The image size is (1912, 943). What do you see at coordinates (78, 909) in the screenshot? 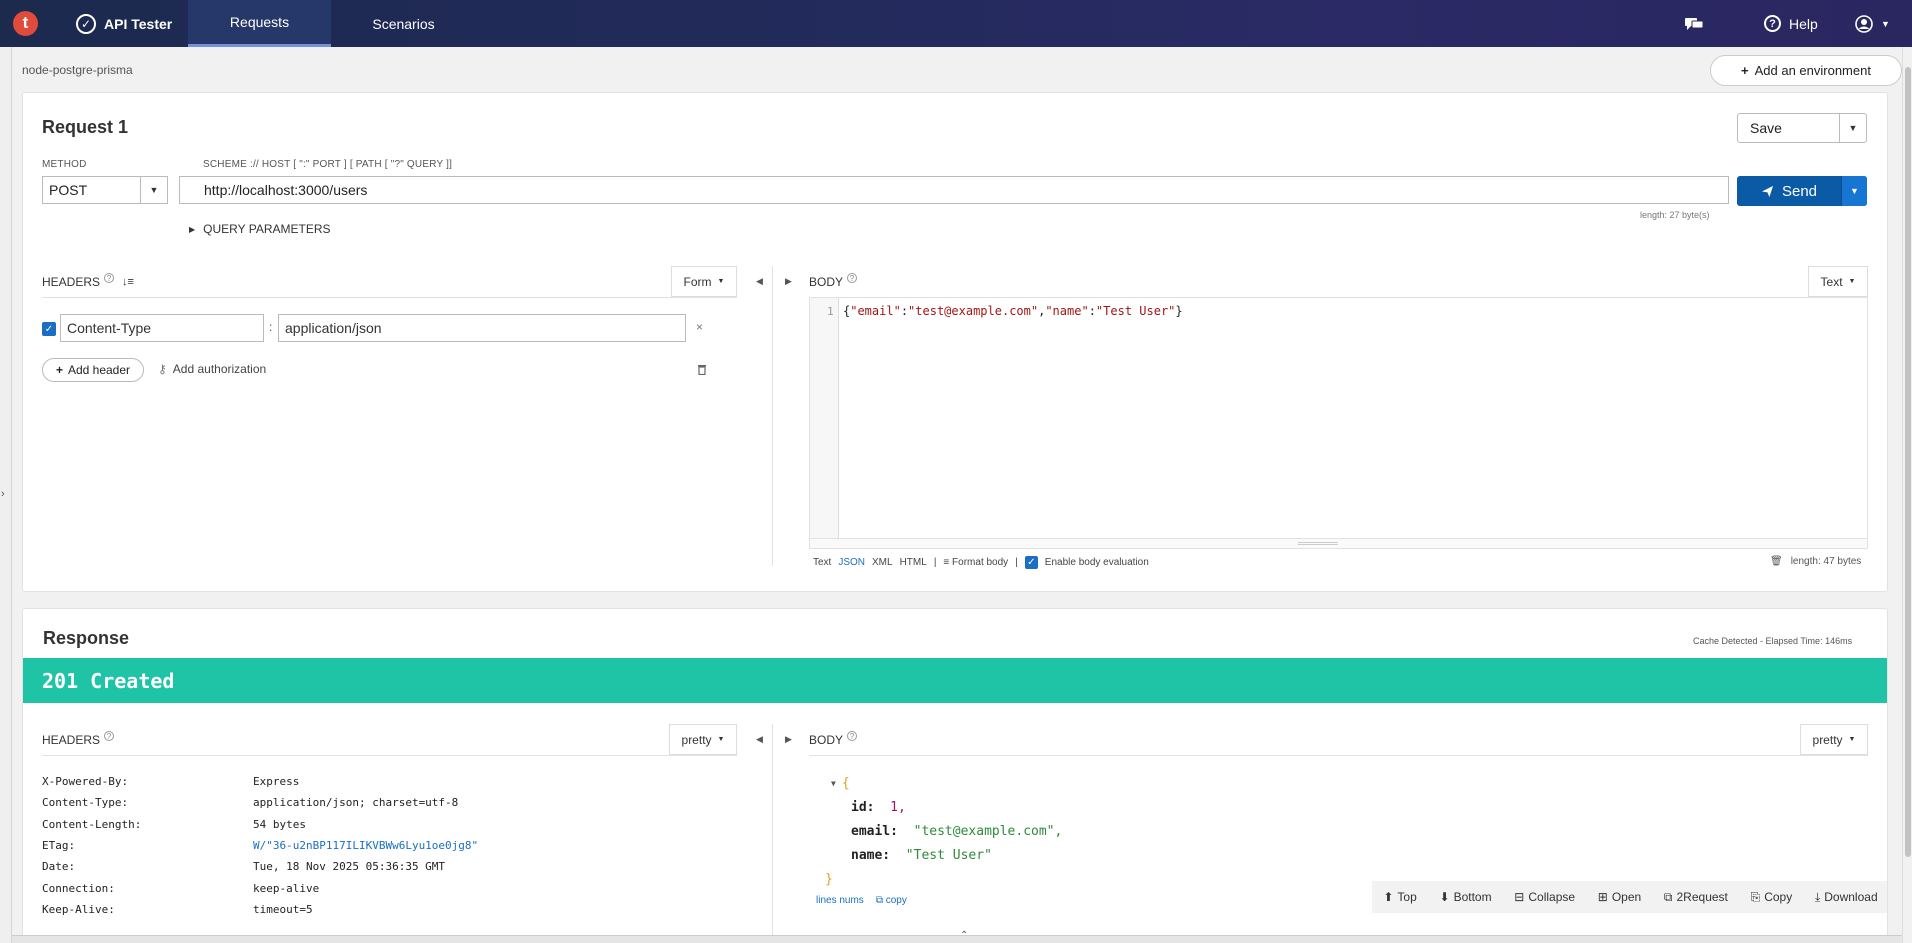
I see `header-key: Keep-Alive:` at bounding box center [78, 909].